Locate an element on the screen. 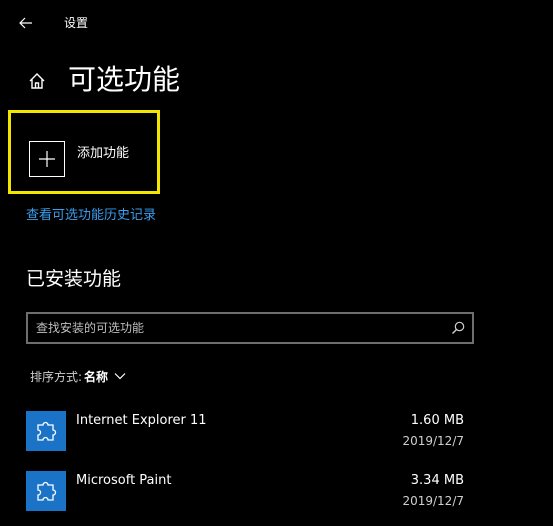  sort-control: 排序方式: 名称 is located at coordinates (78, 376).